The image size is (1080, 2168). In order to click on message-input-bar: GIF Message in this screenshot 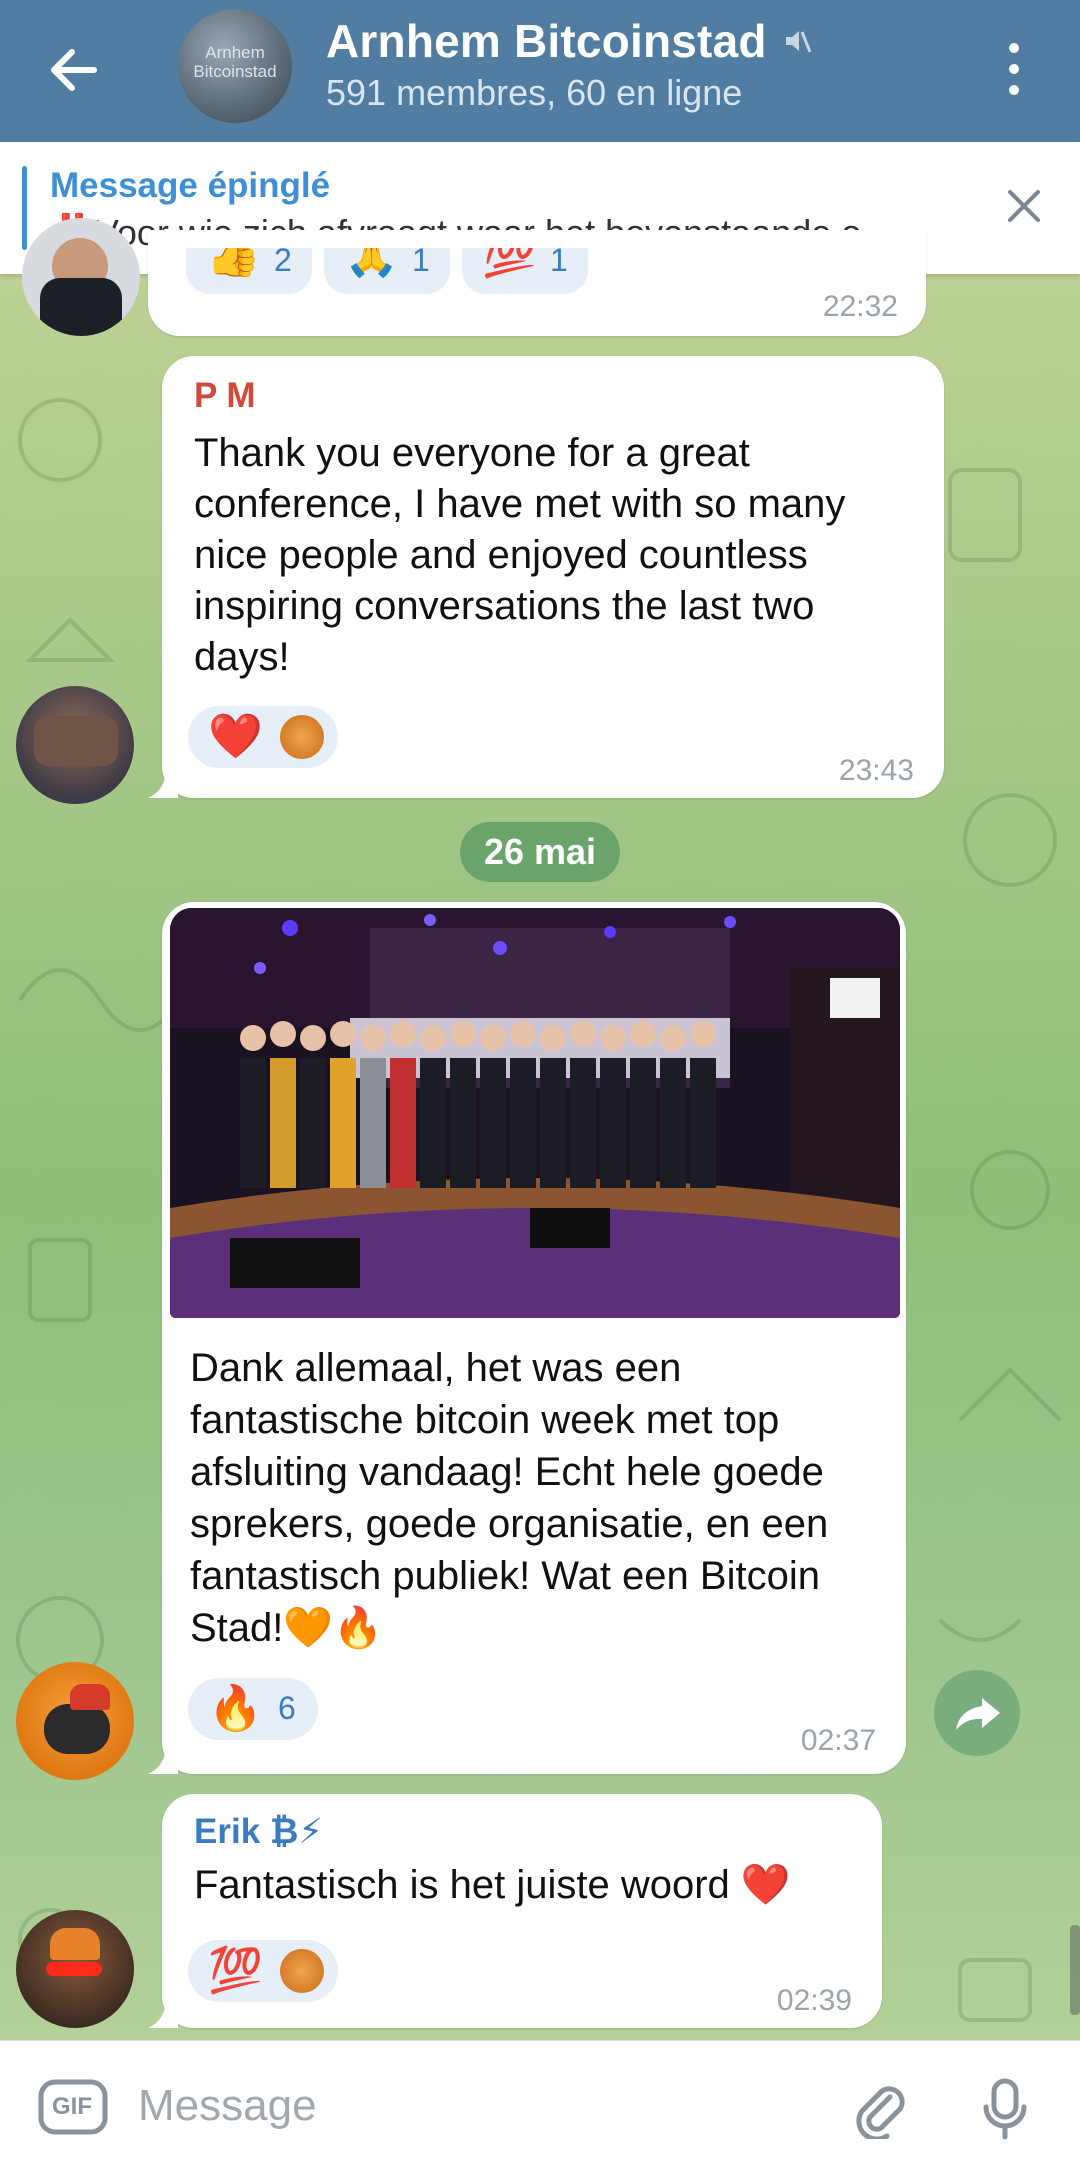, I will do `click(540, 2104)`.